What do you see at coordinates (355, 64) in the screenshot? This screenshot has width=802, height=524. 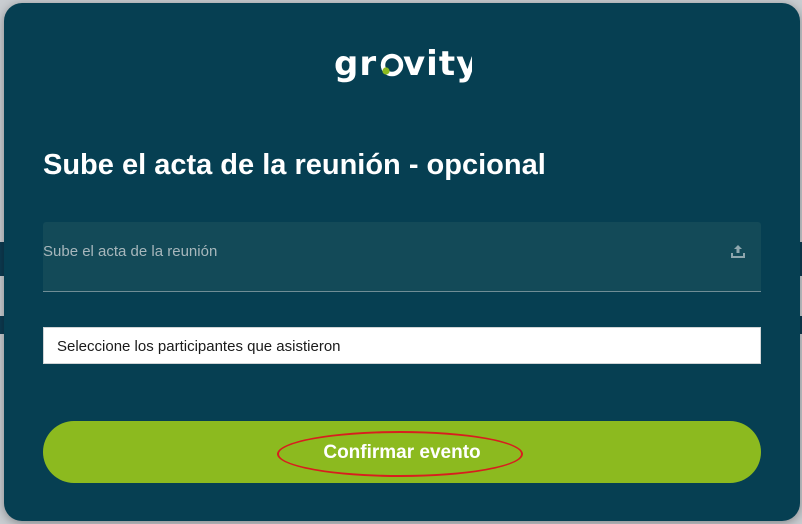 I see `svg-text: gr` at bounding box center [355, 64].